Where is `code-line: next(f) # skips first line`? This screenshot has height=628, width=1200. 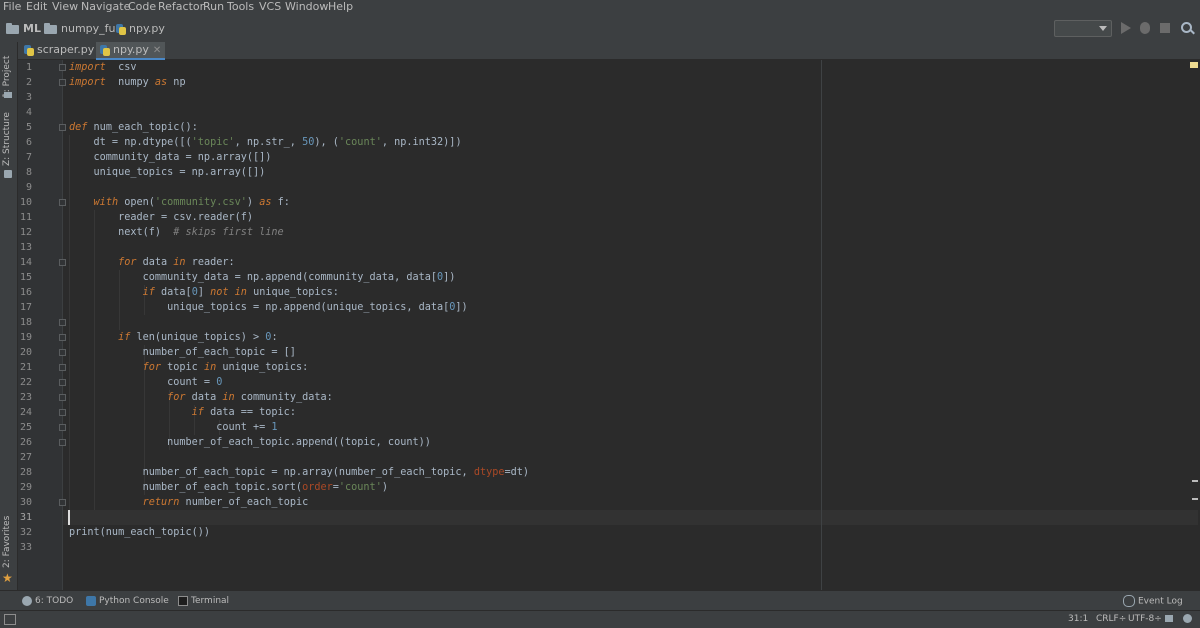
code-line: next(f) # skips first line is located at coordinates (176, 232).